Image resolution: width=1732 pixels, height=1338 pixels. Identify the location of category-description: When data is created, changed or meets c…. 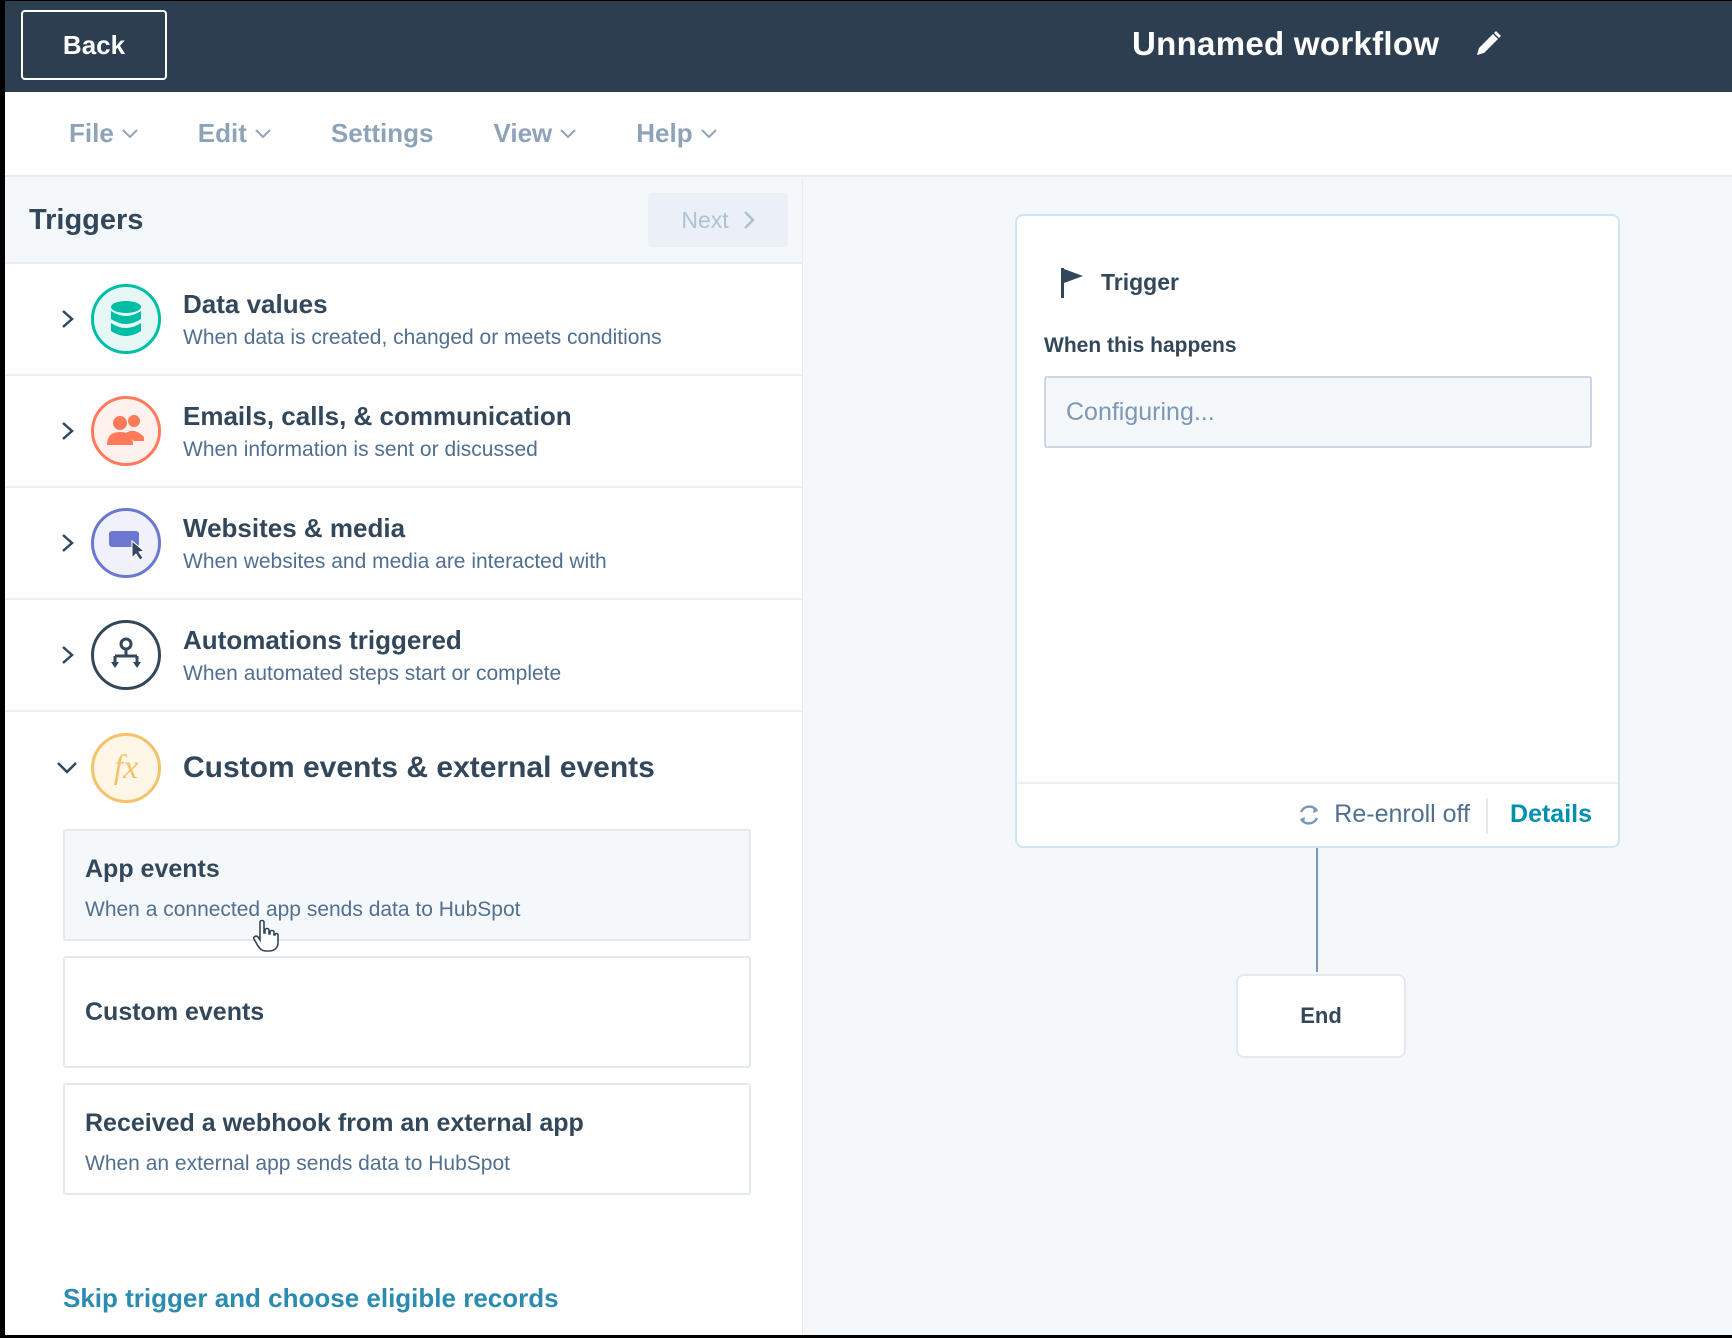
(422, 337).